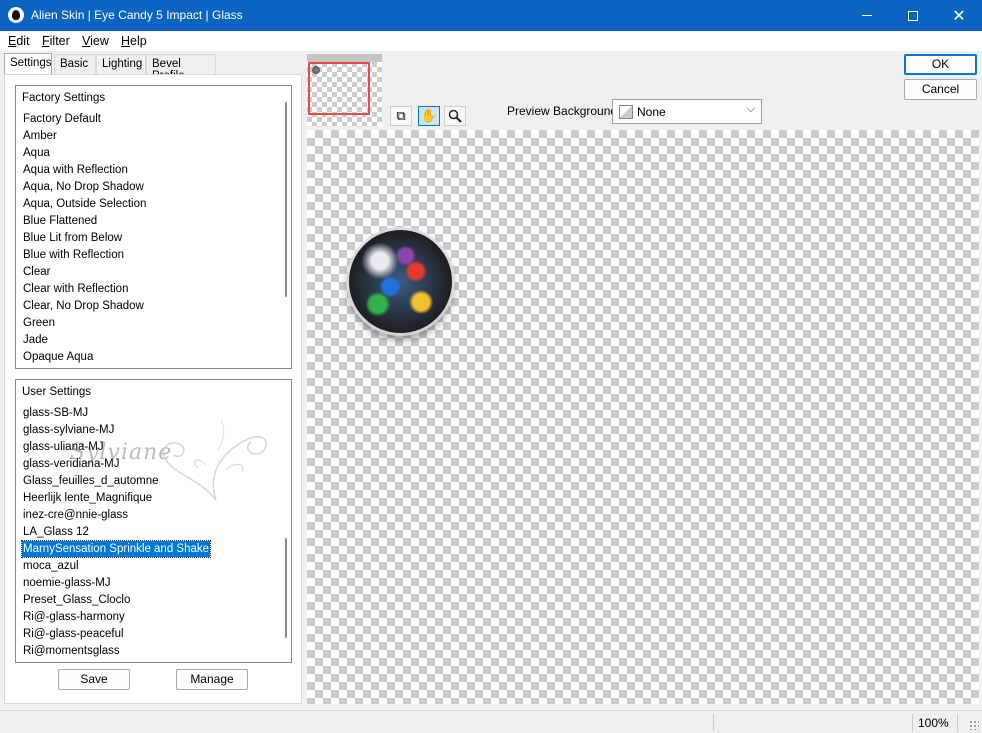  Describe the element at coordinates (36, 272) in the screenshot. I see `factory-setting-item: Clear` at that location.